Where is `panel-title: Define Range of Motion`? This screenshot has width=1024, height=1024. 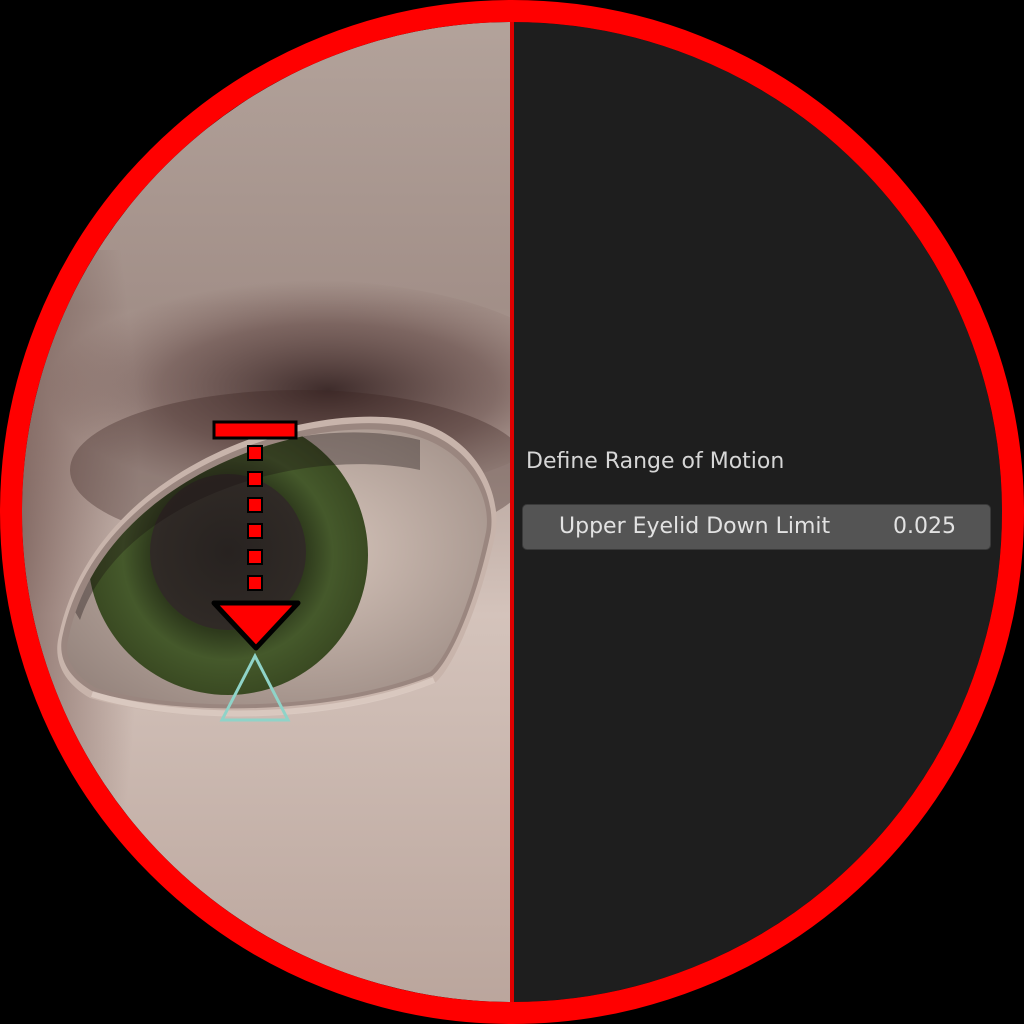
panel-title: Define Range of Motion is located at coordinates (655, 461).